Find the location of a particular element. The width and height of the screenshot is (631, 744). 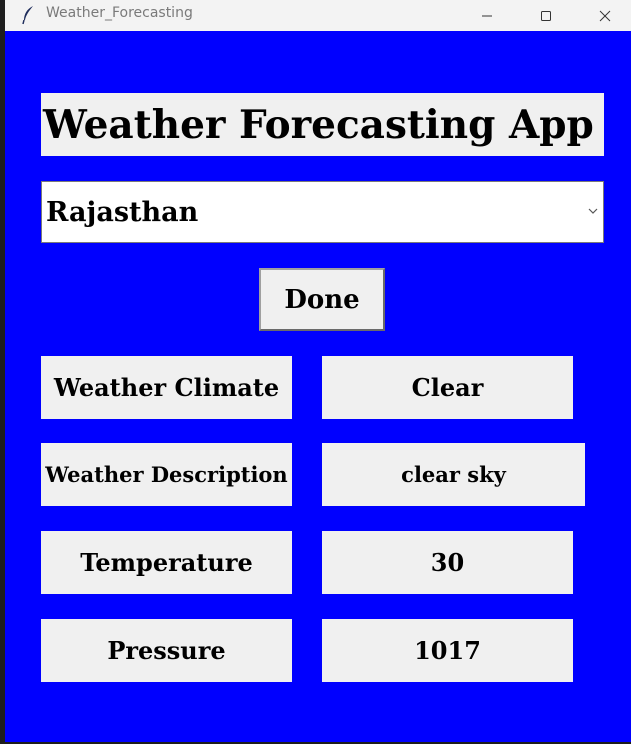

weather-climate-value: Clear is located at coordinates (447, 387).